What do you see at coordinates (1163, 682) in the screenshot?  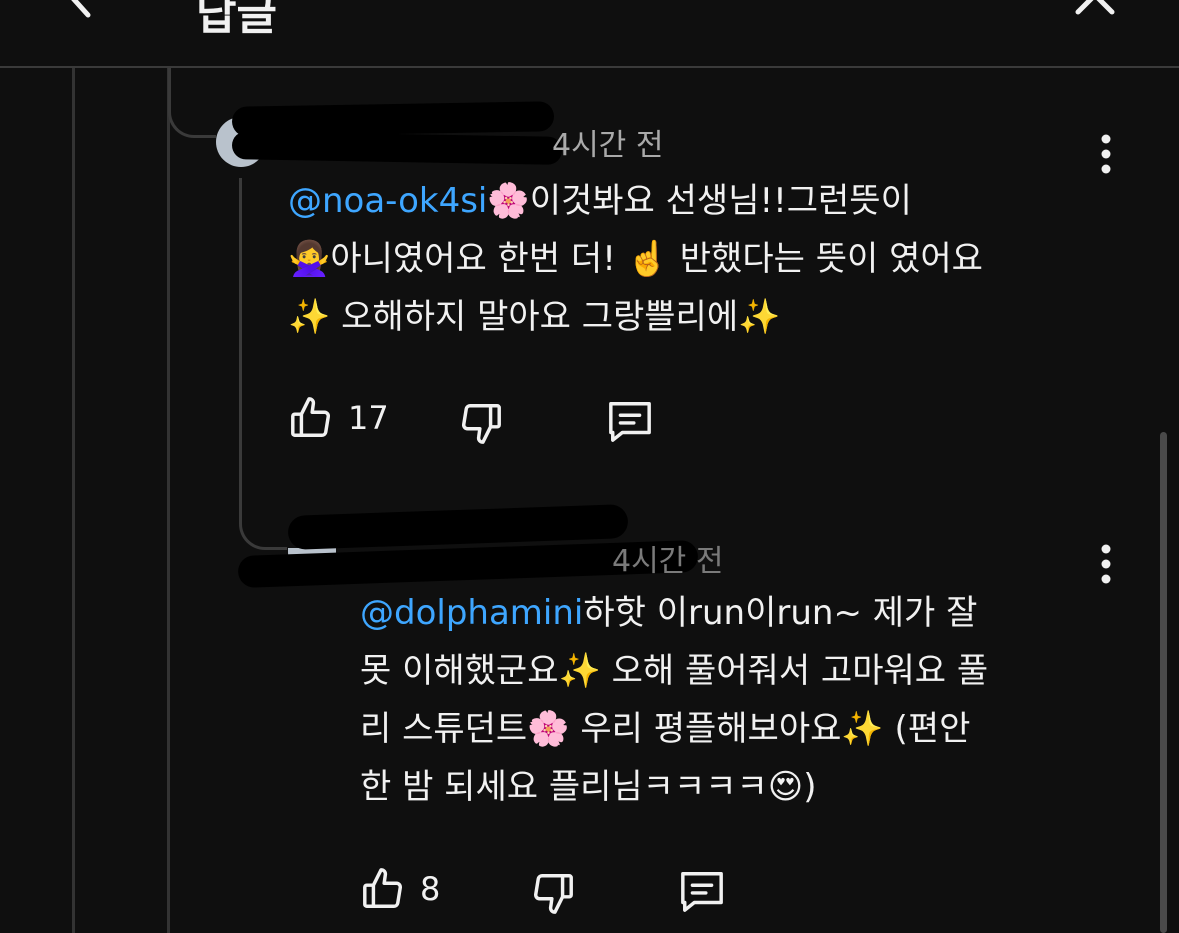 I see `scrollbar` at bounding box center [1163, 682].